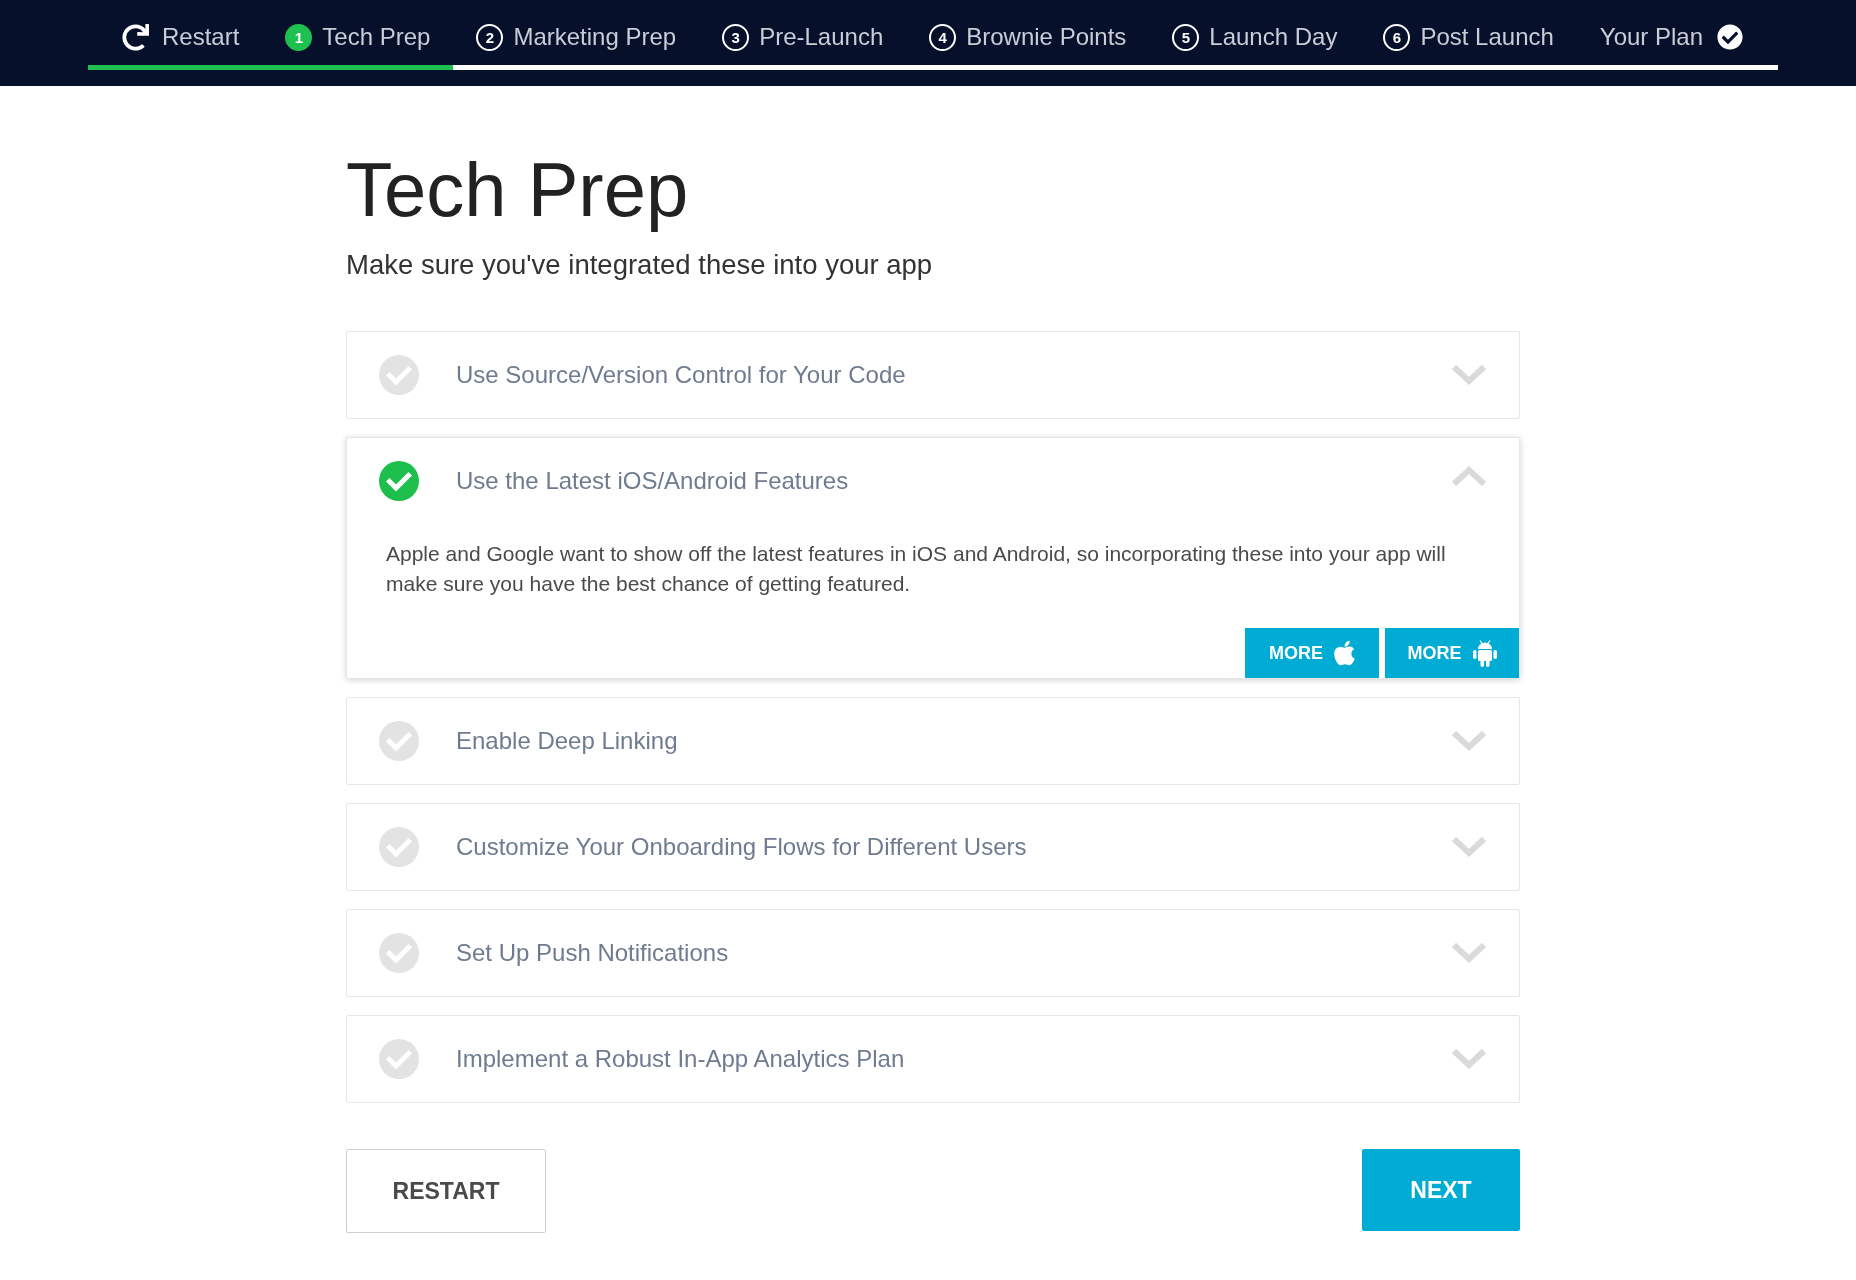 This screenshot has height=1280, width=1856. I want to click on apple-logo-icon, so click(1344, 653).